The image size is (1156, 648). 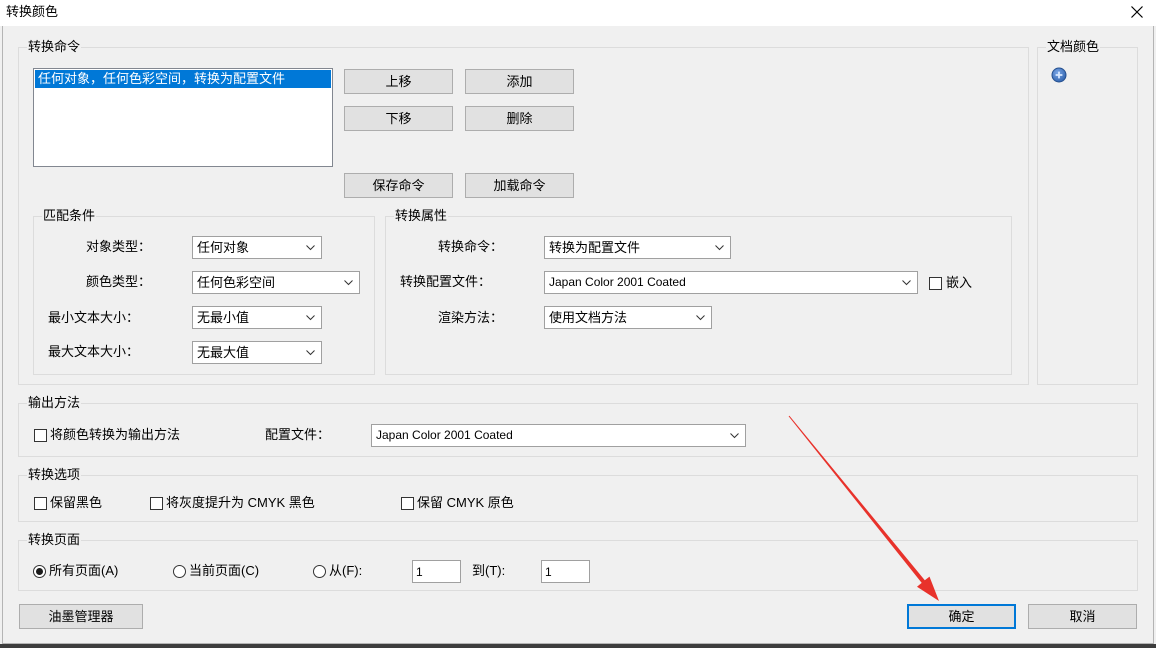 What do you see at coordinates (298, 434) in the screenshot?
I see `output-profile-label: 配置文件：` at bounding box center [298, 434].